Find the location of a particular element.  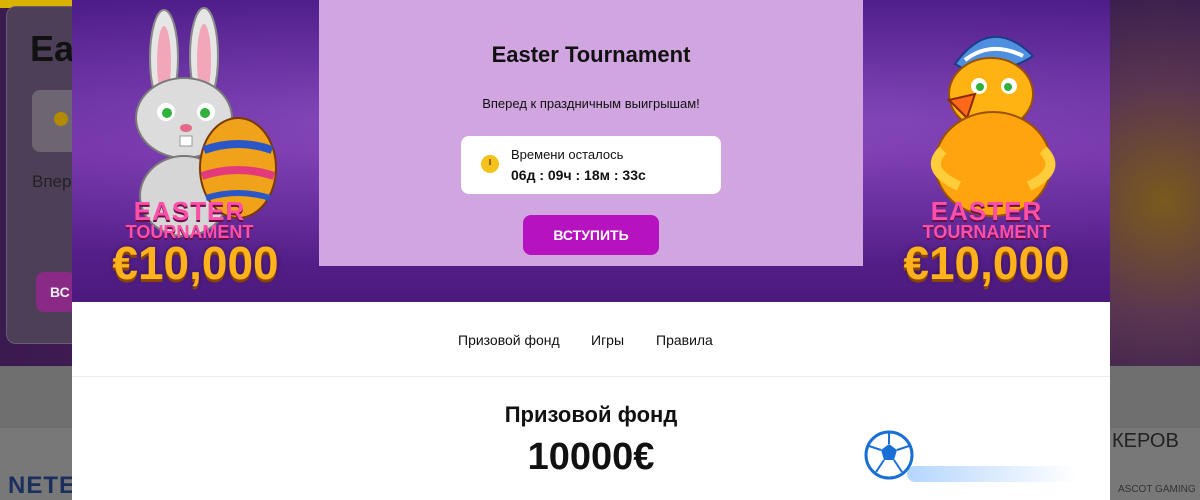

countdown-box: Времени осталось 06д : 09ч : 18м : 33с is located at coordinates (591, 165).